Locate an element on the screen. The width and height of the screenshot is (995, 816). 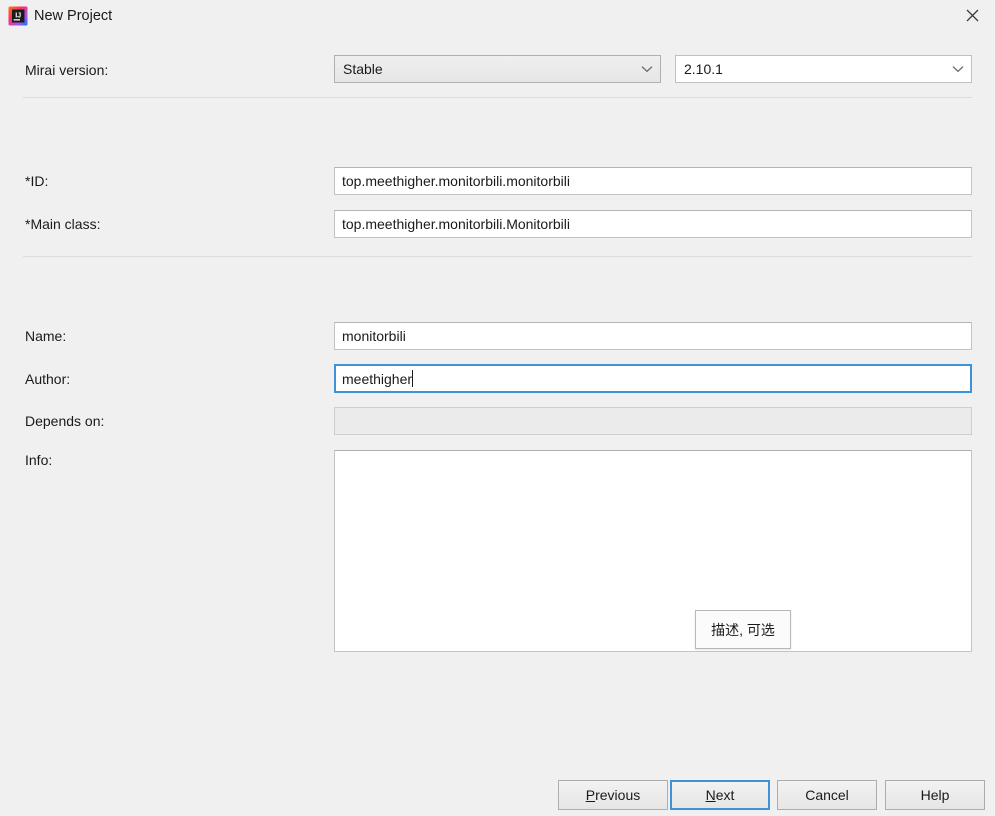
name-input: monitorbili is located at coordinates (653, 336).